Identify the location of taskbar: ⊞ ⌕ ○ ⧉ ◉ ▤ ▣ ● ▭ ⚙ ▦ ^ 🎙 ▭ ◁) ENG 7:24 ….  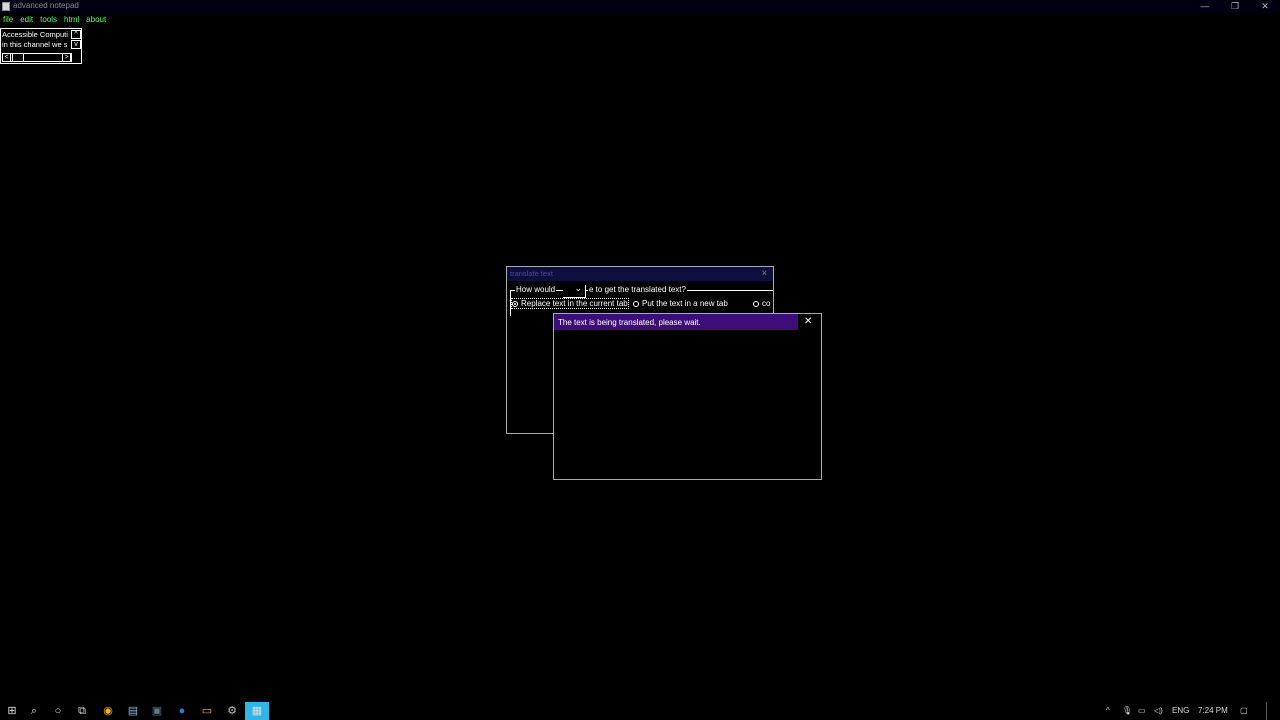
(640, 711).